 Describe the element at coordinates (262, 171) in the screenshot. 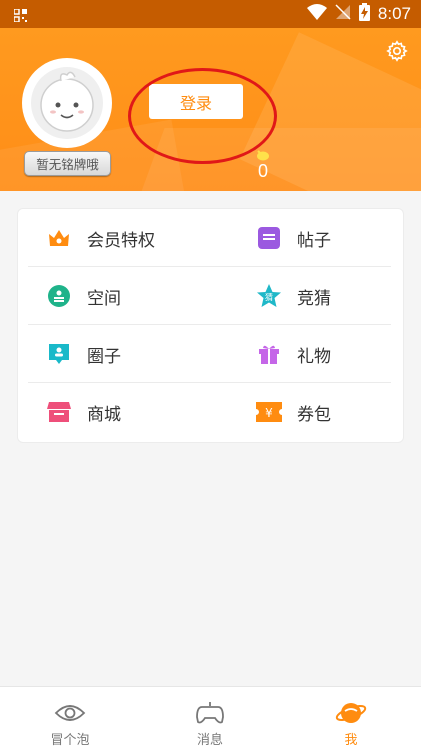

I see `coin-count: 0` at that location.